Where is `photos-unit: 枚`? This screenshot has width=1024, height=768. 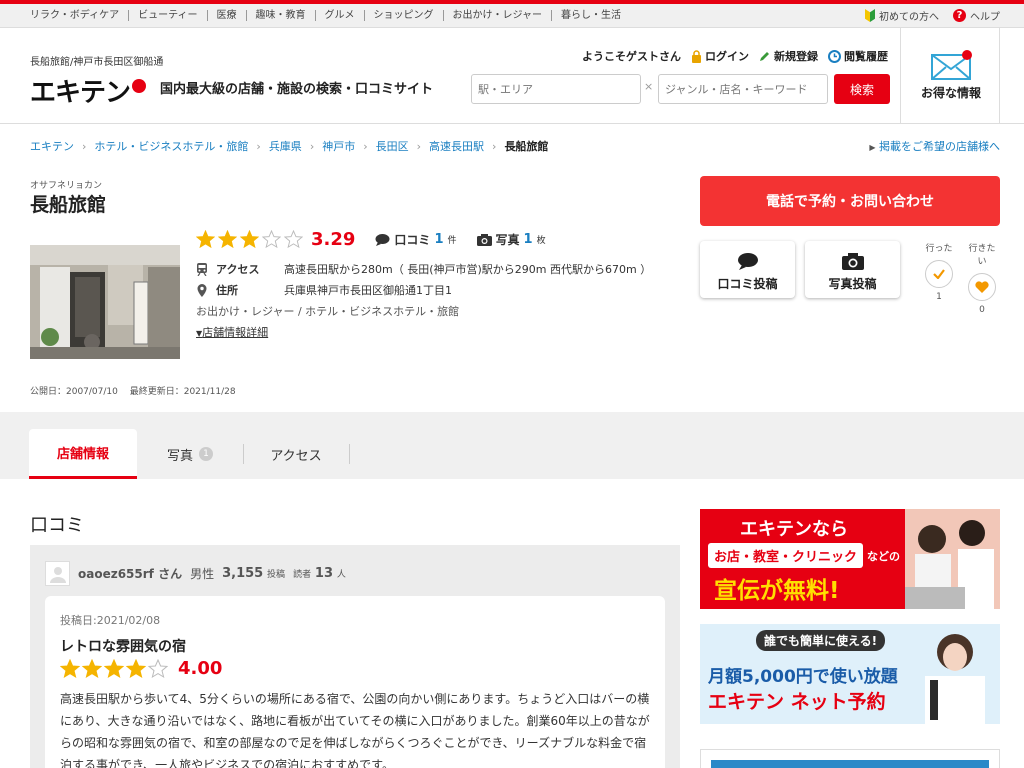 photos-unit: 枚 is located at coordinates (541, 241).